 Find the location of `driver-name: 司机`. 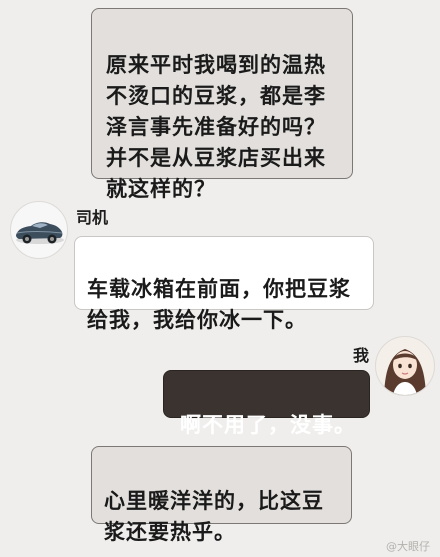

driver-name: 司机 is located at coordinates (92, 217).